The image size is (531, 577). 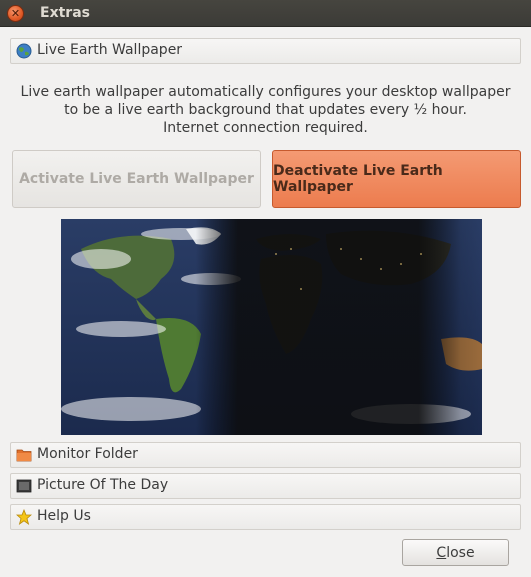 I want to click on section-header-monitor-folder: Monitor Folder, so click(x=265, y=455).